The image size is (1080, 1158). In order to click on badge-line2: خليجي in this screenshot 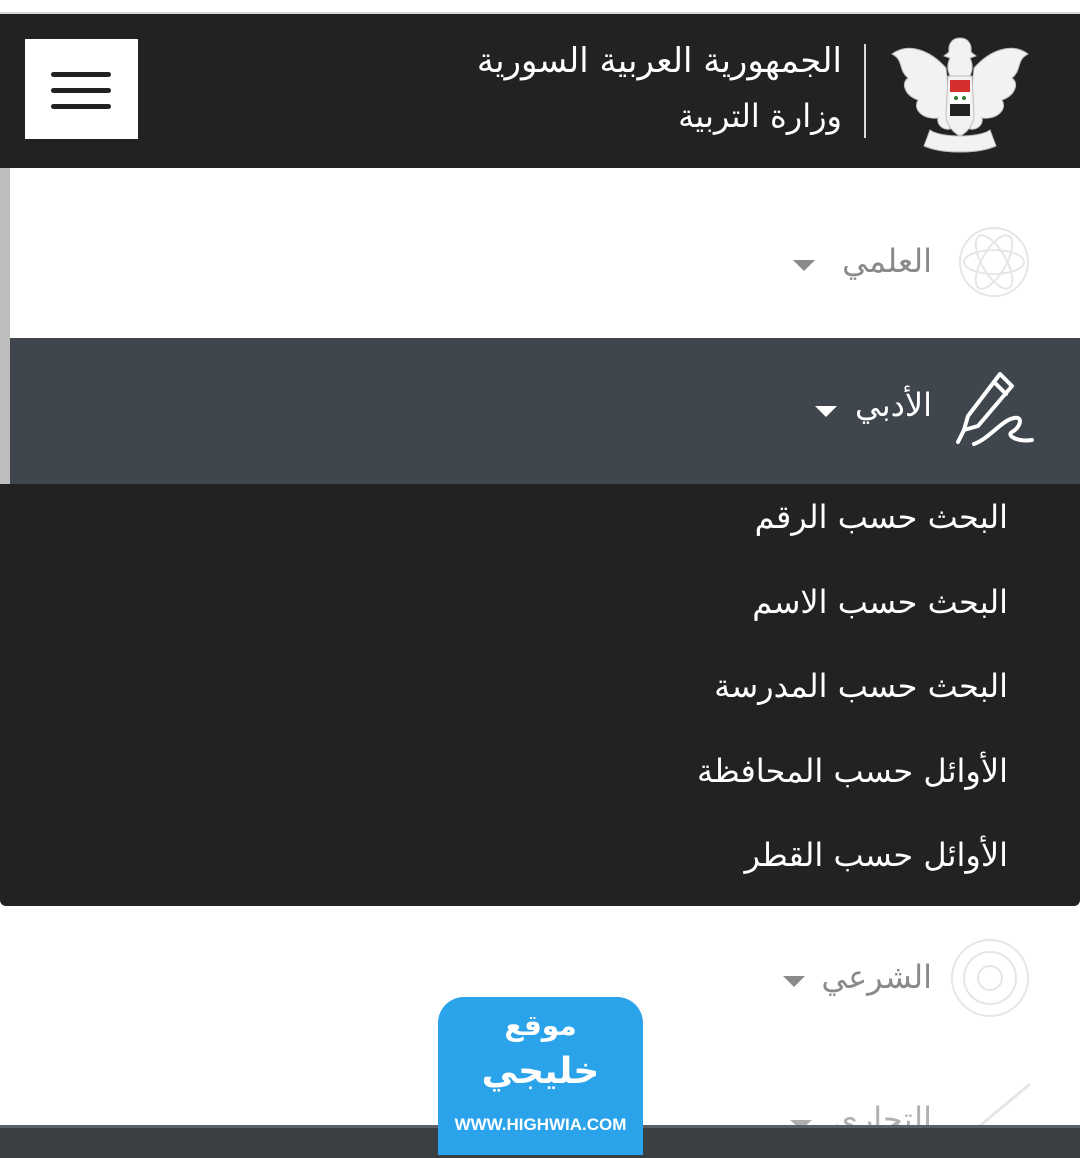, I will do `click(540, 1071)`.